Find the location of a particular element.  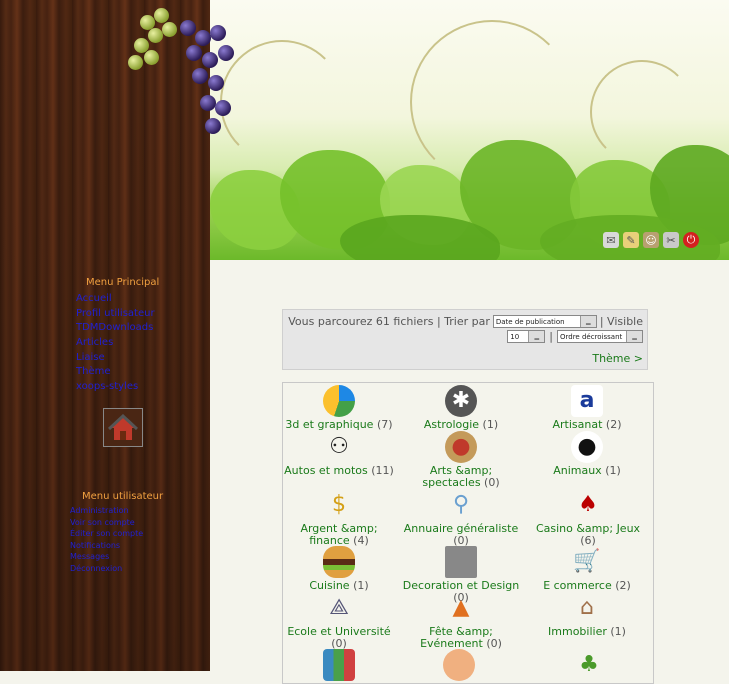

main-menu-item-accueil: Accueil is located at coordinates (115, 299).